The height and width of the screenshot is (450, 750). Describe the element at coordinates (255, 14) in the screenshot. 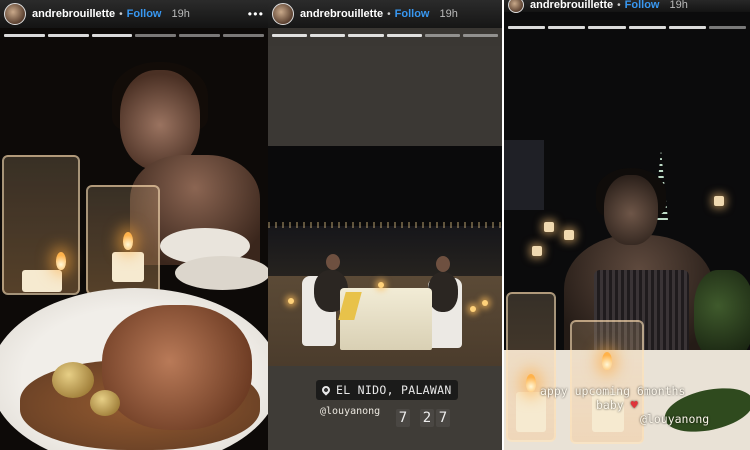

I see `more-options-icon: • • •` at that location.